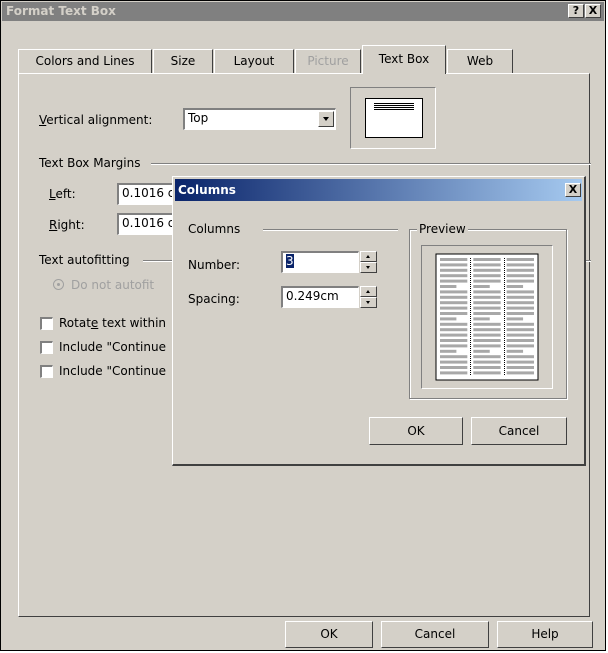 Image resolution: width=608 pixels, height=653 pixels. I want to click on tab-label: Picture, so click(328, 61).